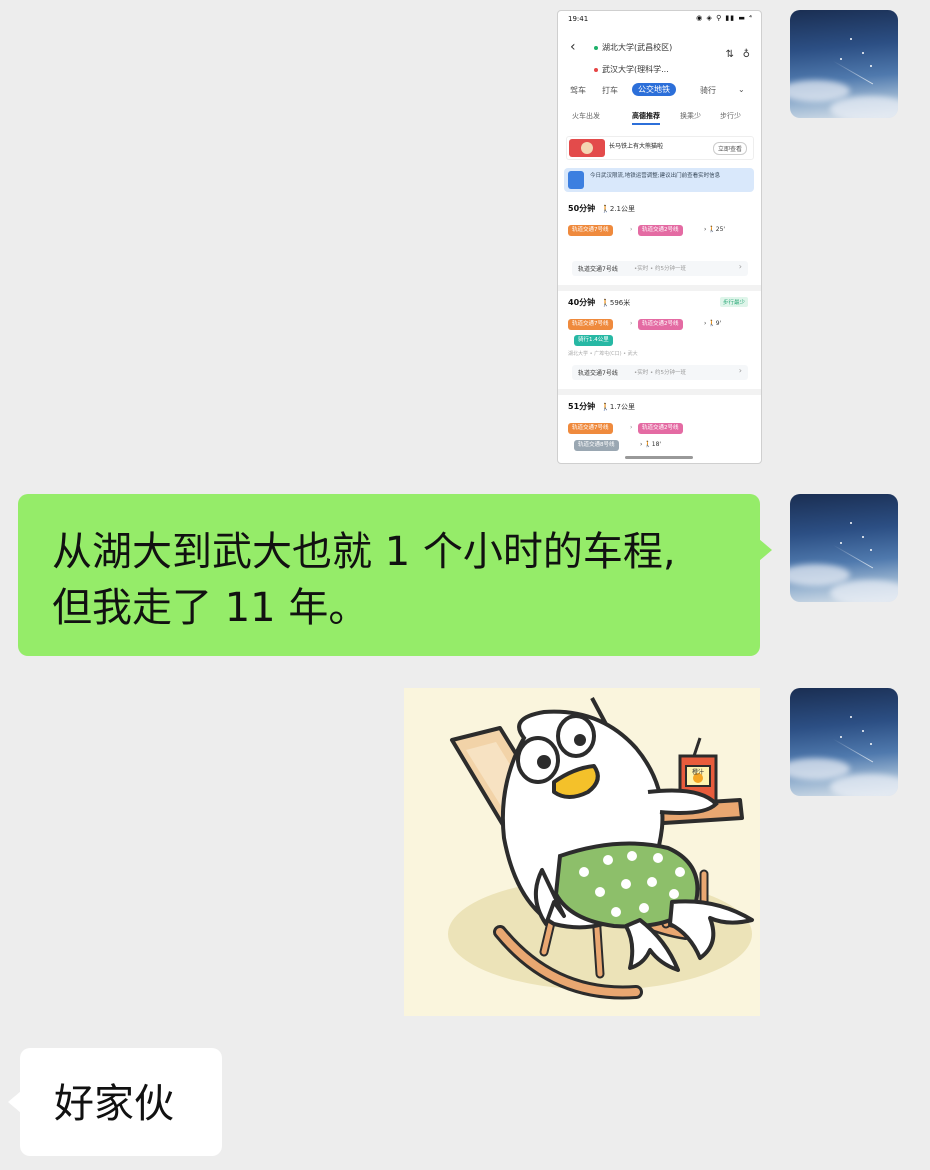 This screenshot has width=930, height=1170. What do you see at coordinates (599, 302) in the screenshot?
I see `route-time: 40分钟 🚶596米` at bounding box center [599, 302].